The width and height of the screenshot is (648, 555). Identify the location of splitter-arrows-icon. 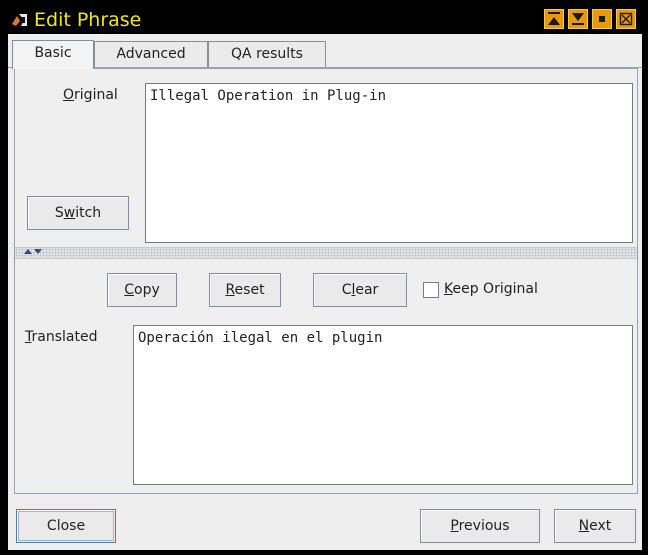
(34, 252).